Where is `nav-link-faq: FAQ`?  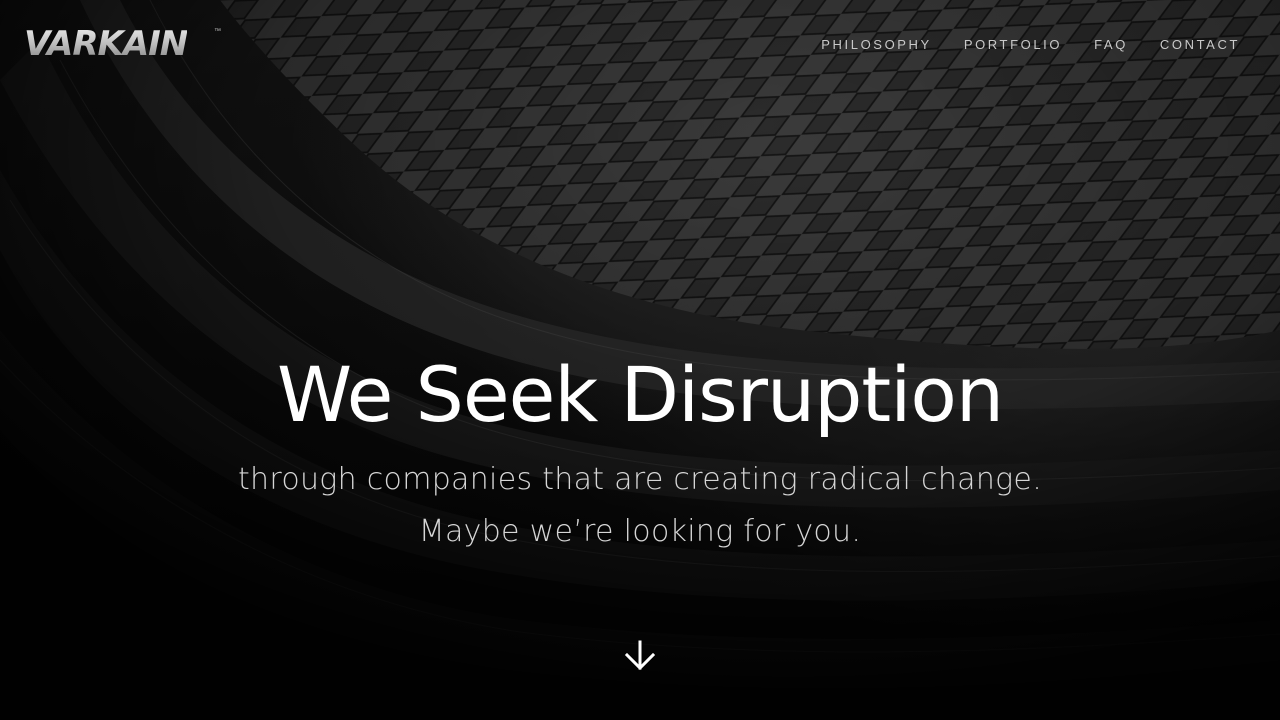 nav-link-faq: FAQ is located at coordinates (1111, 45).